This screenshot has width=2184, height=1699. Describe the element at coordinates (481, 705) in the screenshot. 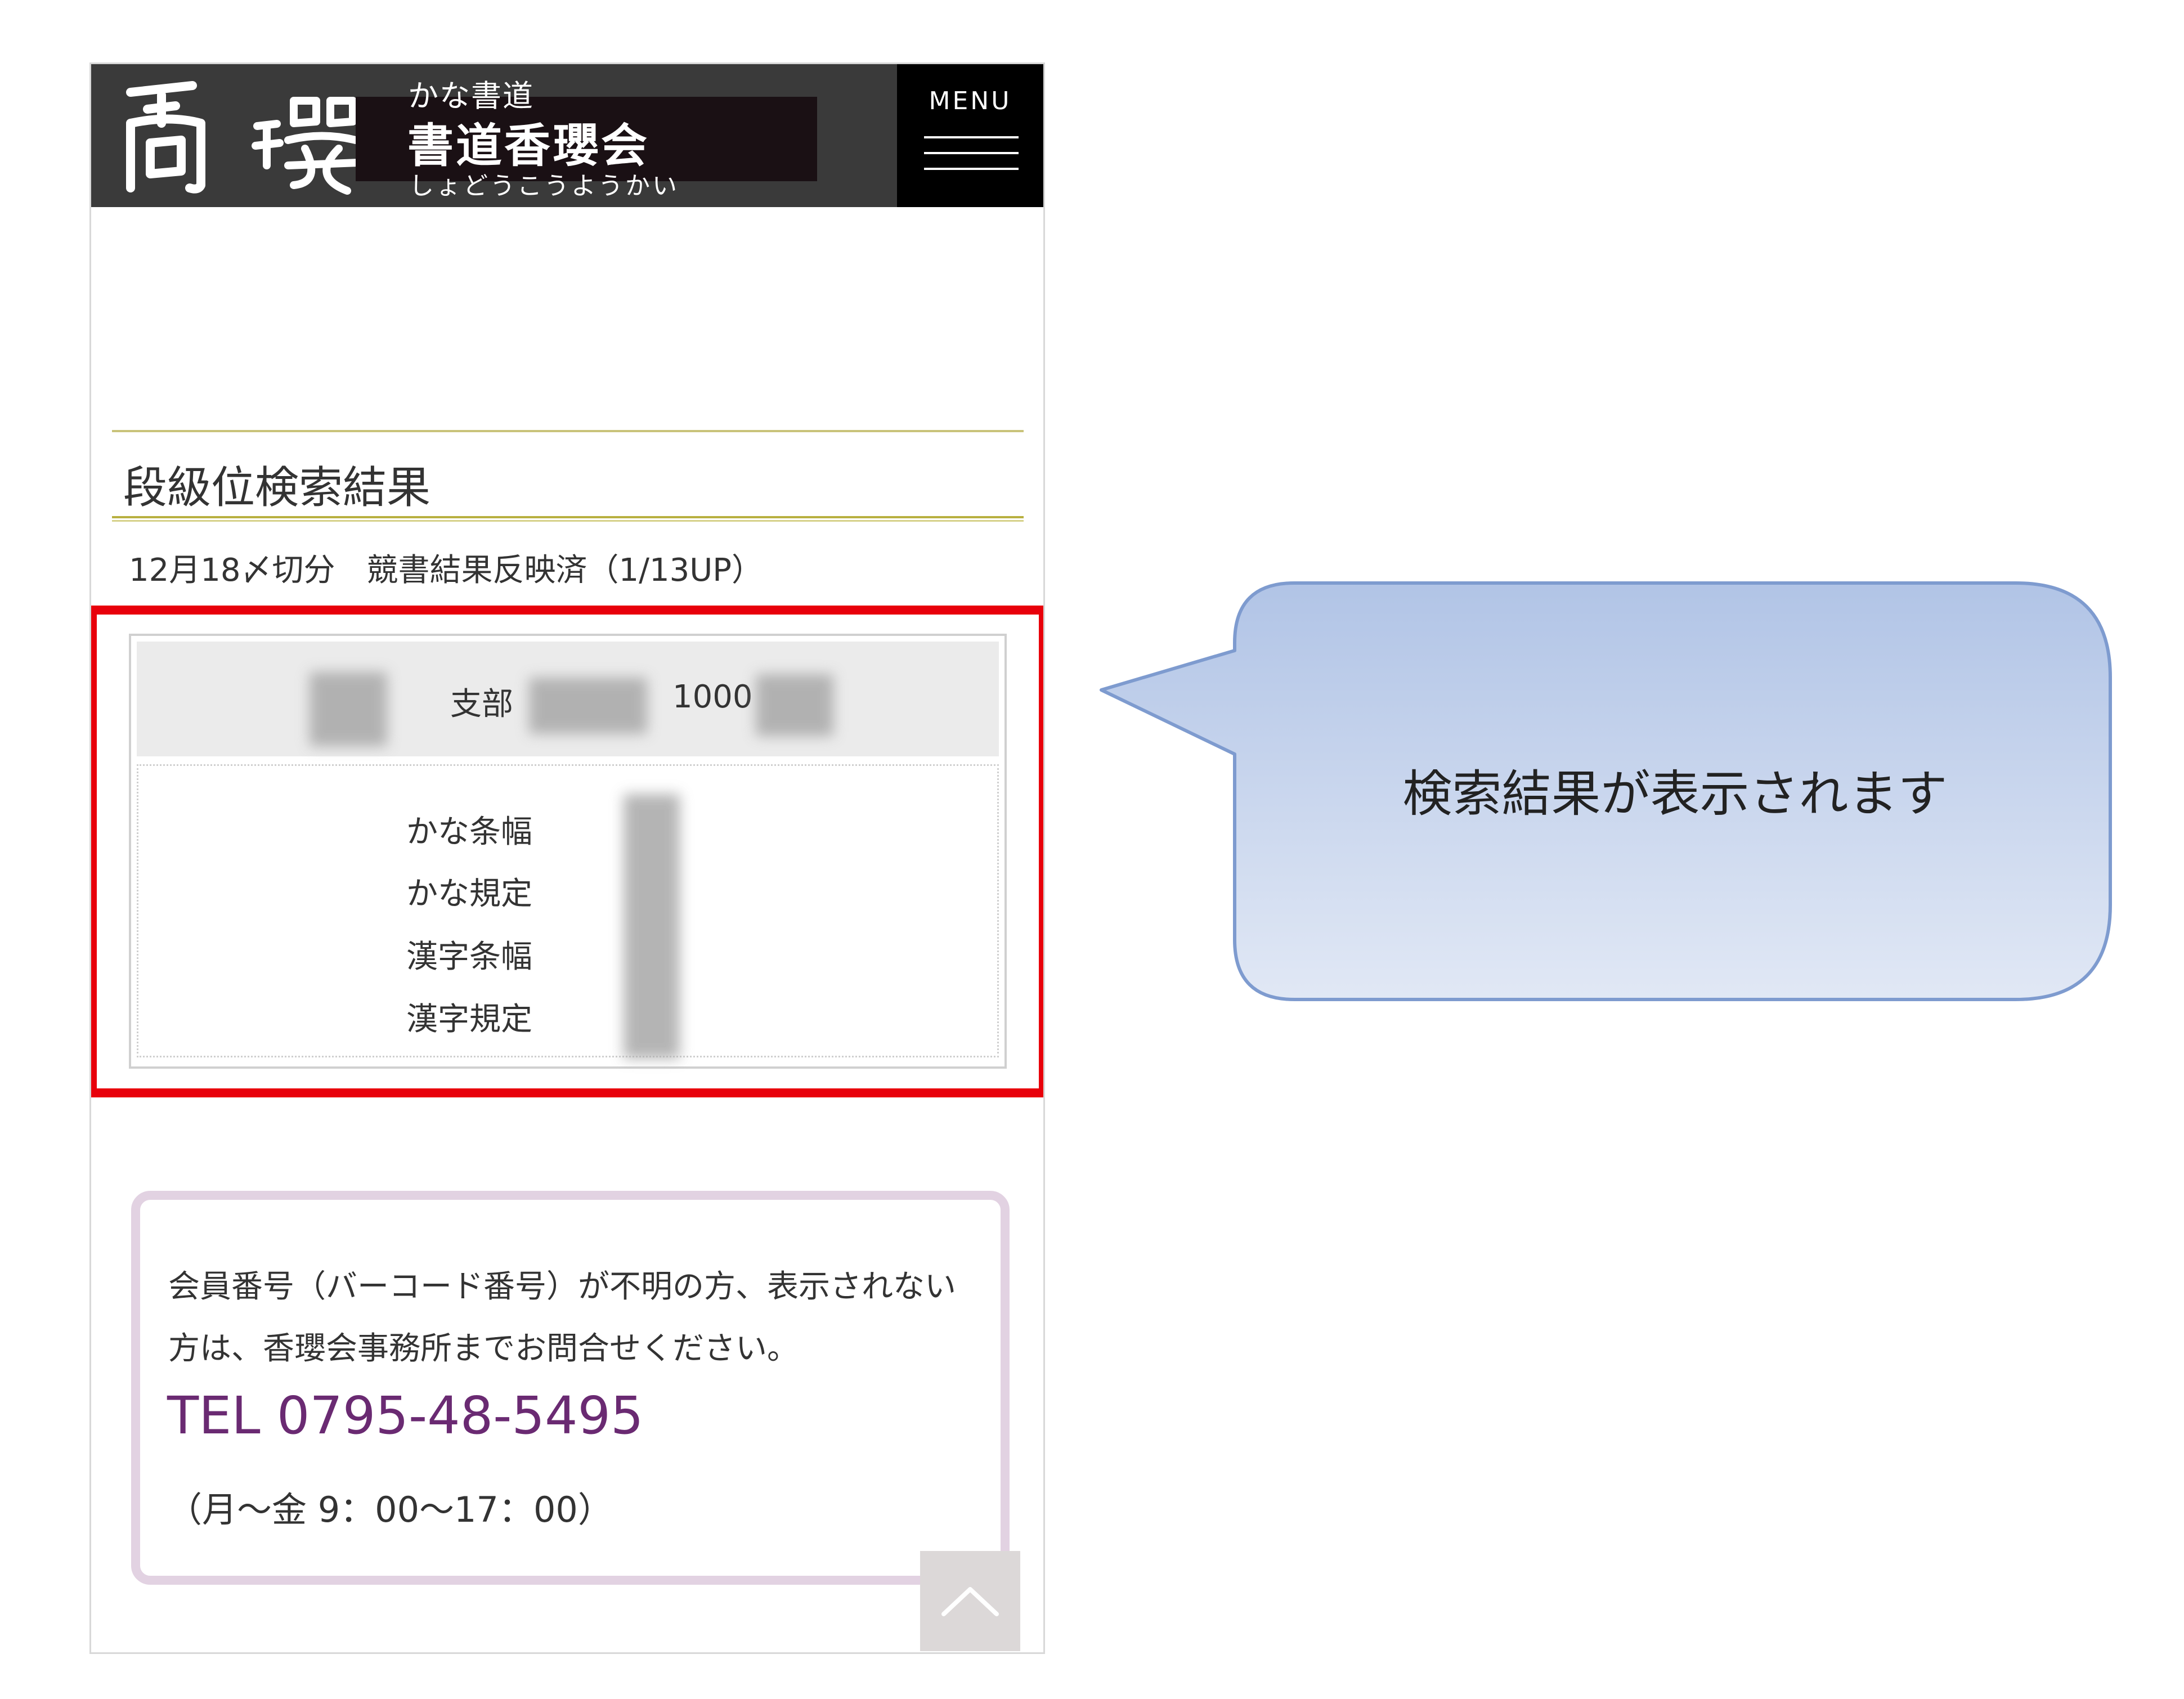

I see `branch-label: 支部` at that location.